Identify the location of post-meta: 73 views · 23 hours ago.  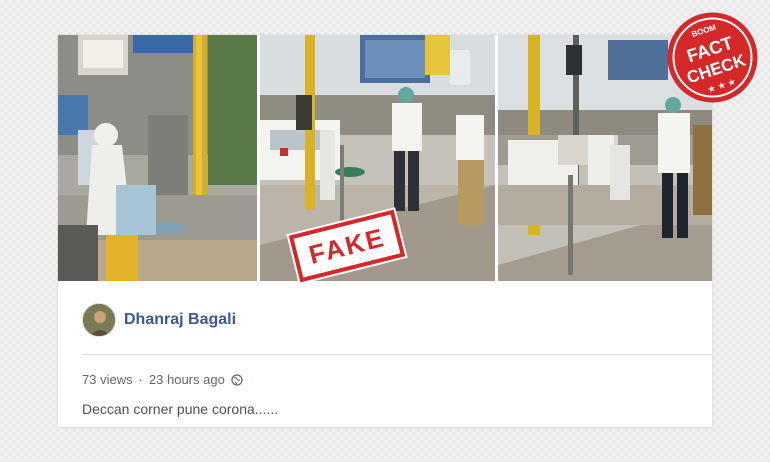
(162, 379).